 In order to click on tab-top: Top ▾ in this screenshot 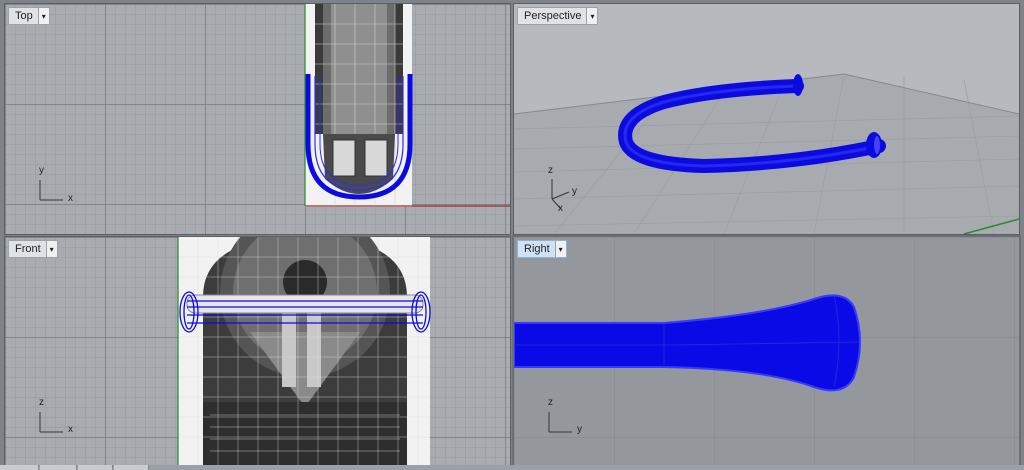, I will do `click(29, 16)`.